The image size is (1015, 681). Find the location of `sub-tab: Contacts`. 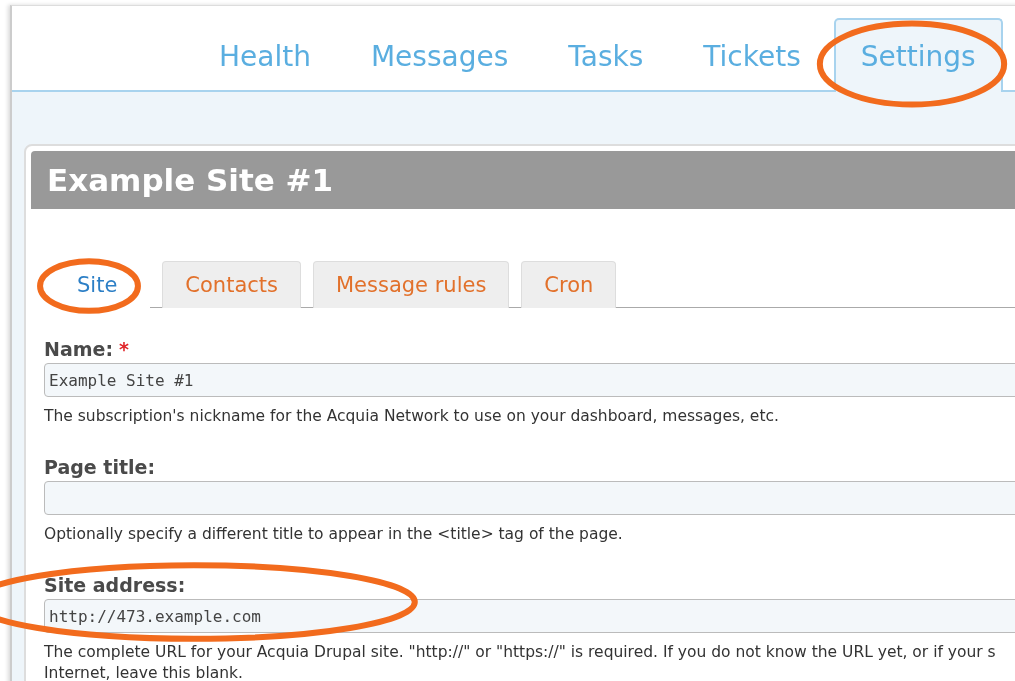

sub-tab: Contacts is located at coordinates (231, 284).